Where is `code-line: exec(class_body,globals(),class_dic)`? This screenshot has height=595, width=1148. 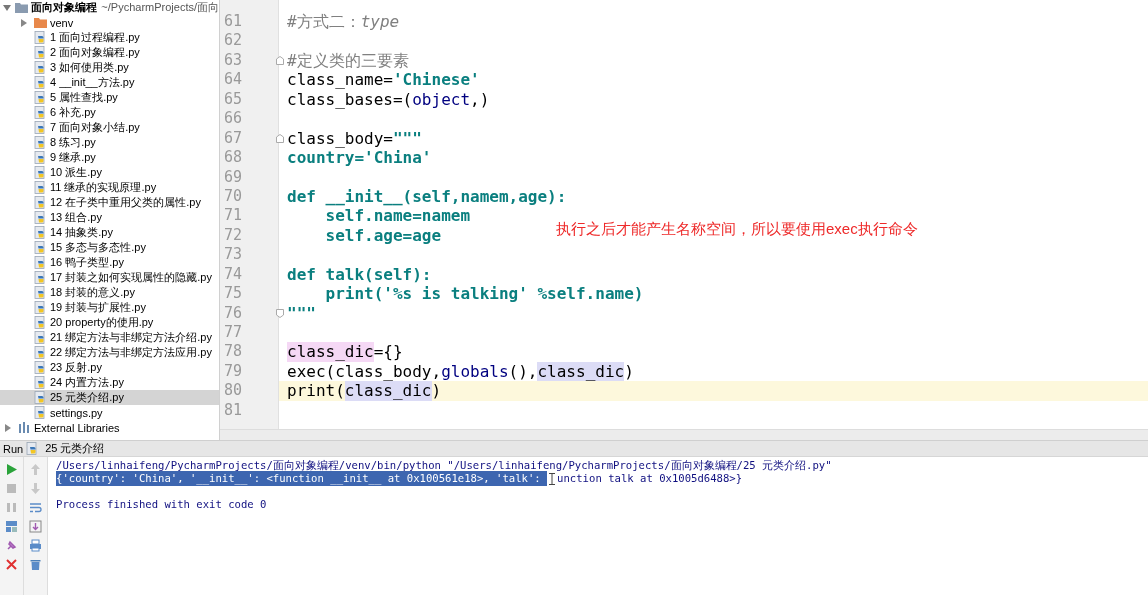 code-line: exec(class_body,globals(),class_dic) is located at coordinates (460, 371).